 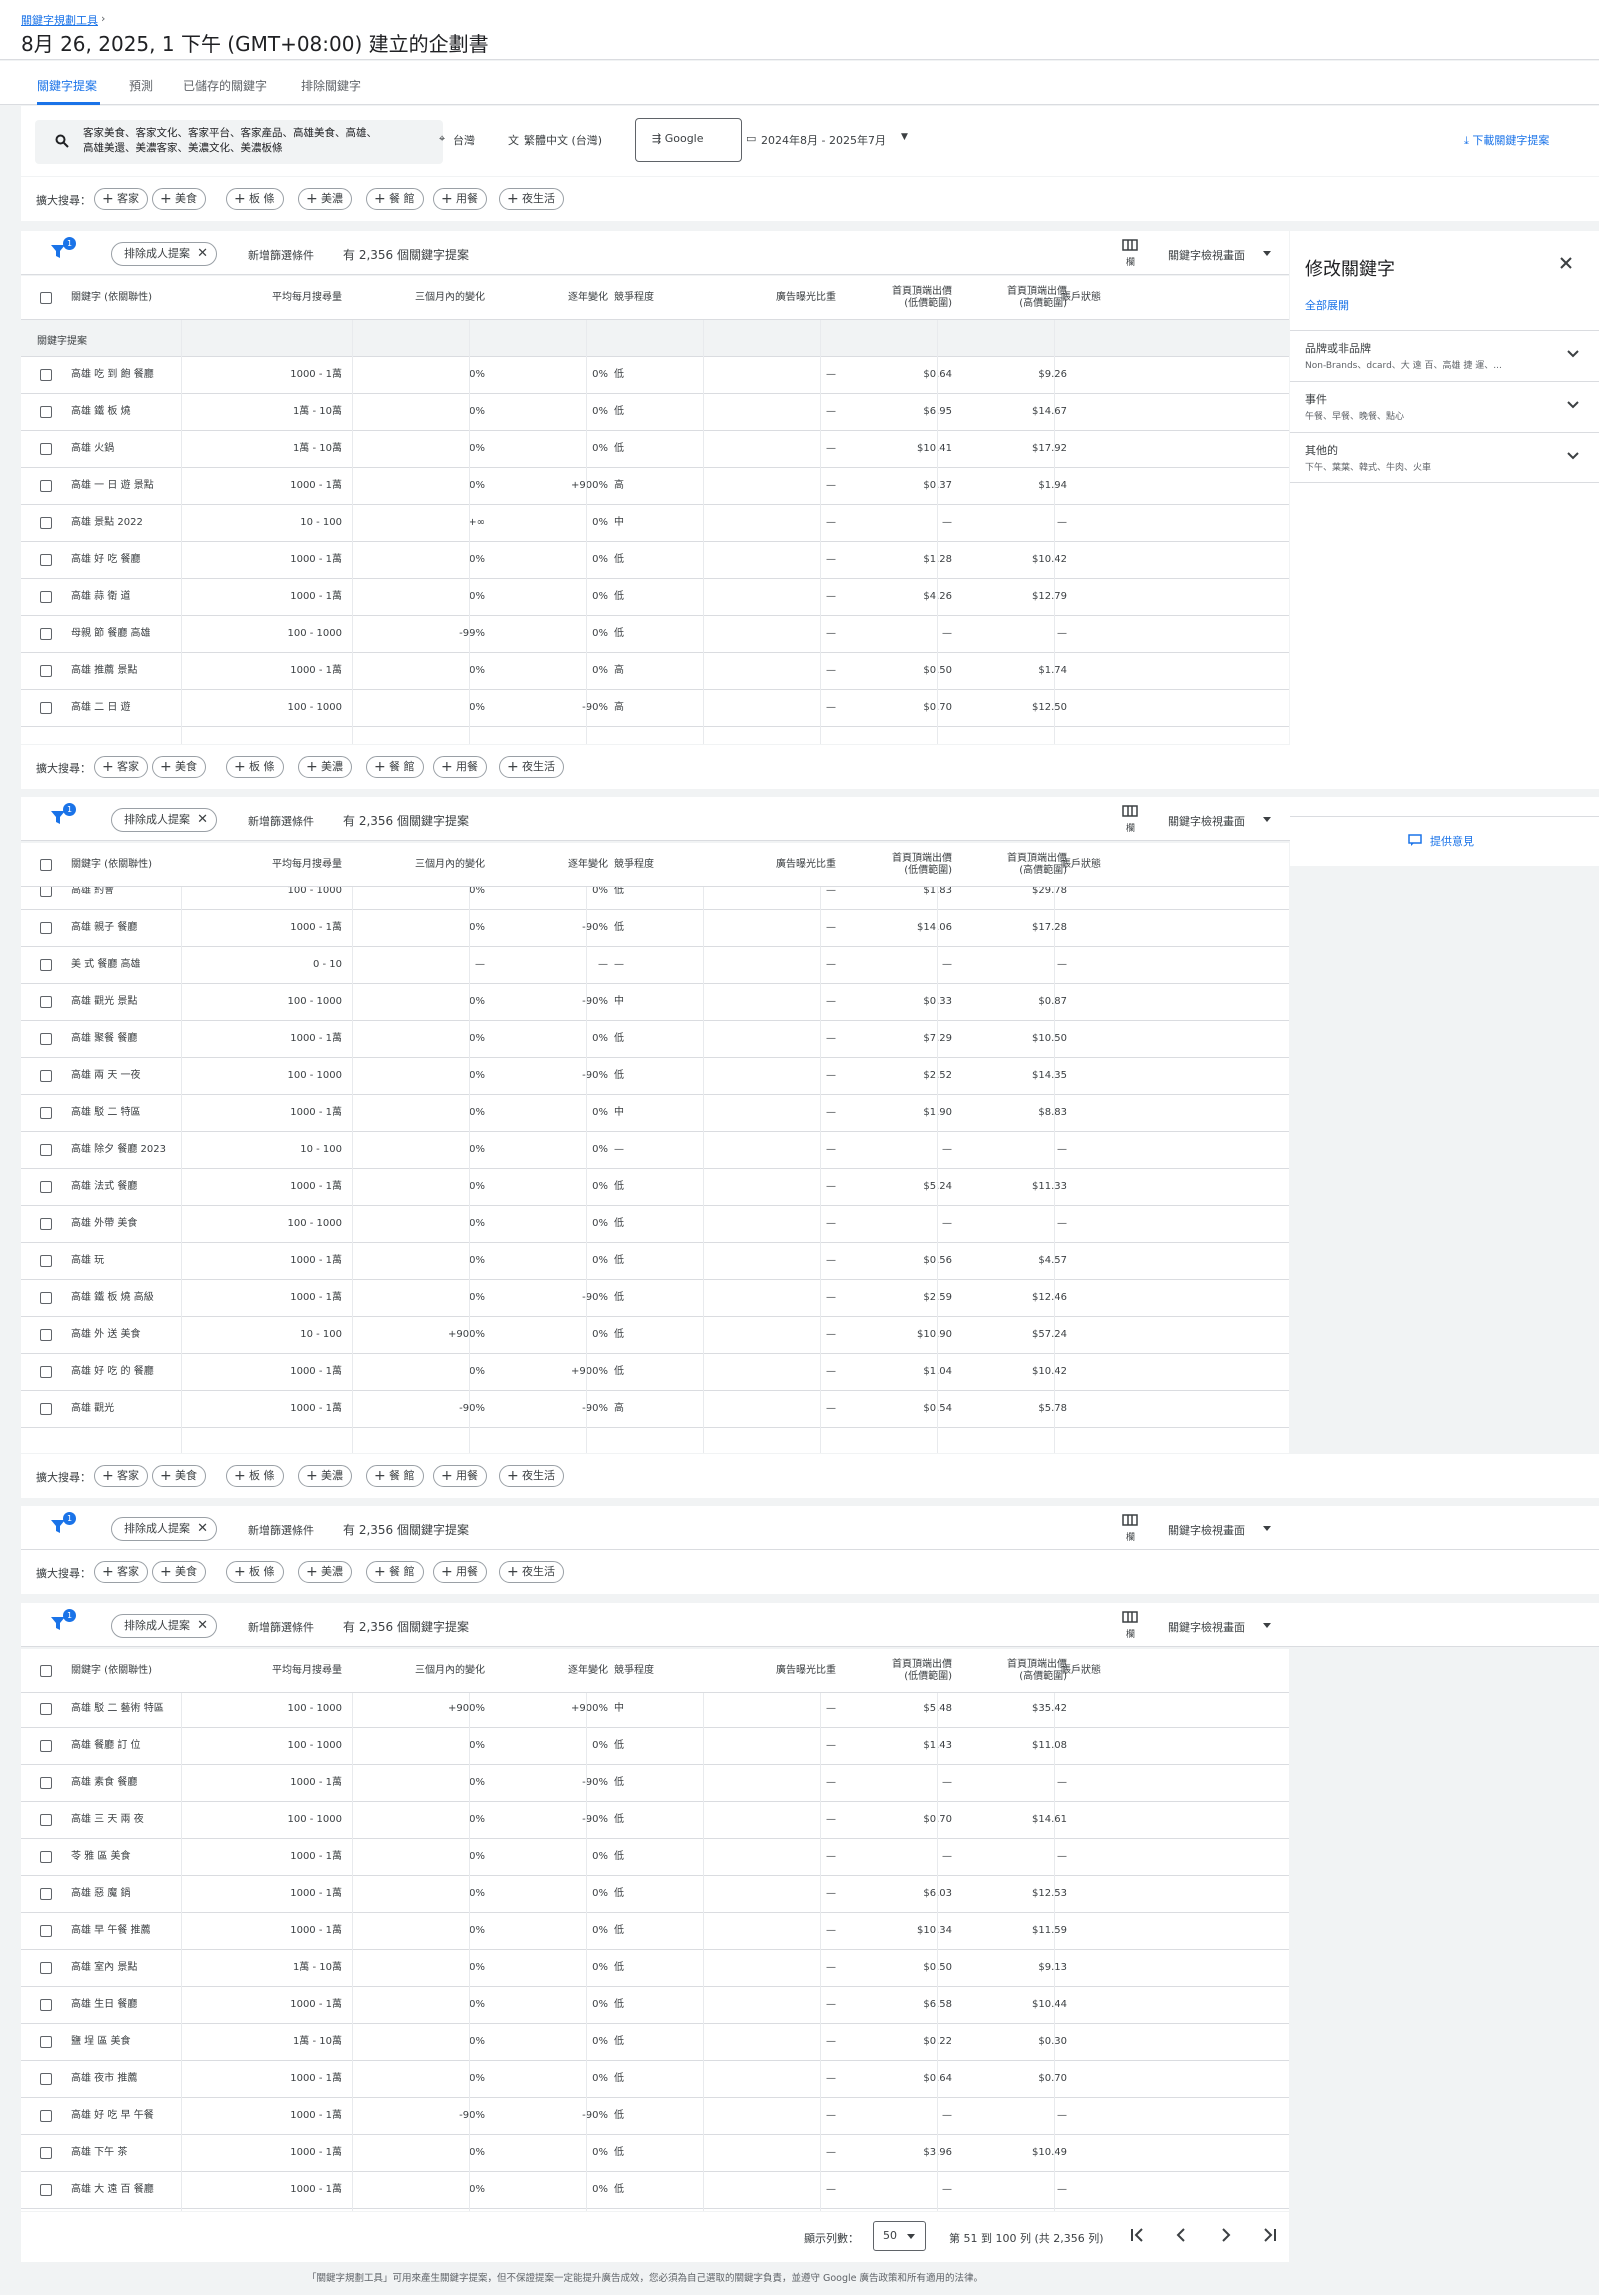 What do you see at coordinates (655, 597) in the screenshot?
I see `table-row: 高雄 蒜 衛 道1000 - 1萬0%0%低—$4.26$12.79` at bounding box center [655, 597].